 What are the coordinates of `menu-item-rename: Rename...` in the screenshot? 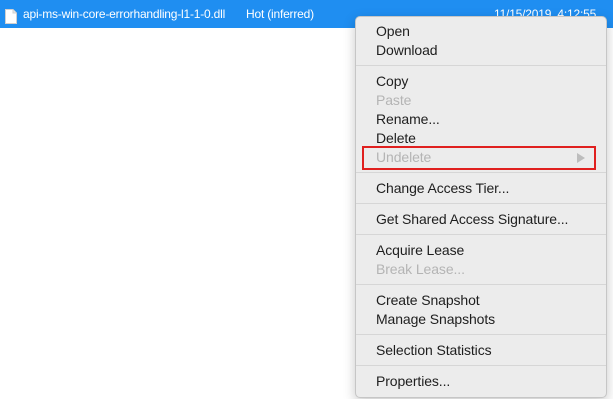 It's located at (481, 119).